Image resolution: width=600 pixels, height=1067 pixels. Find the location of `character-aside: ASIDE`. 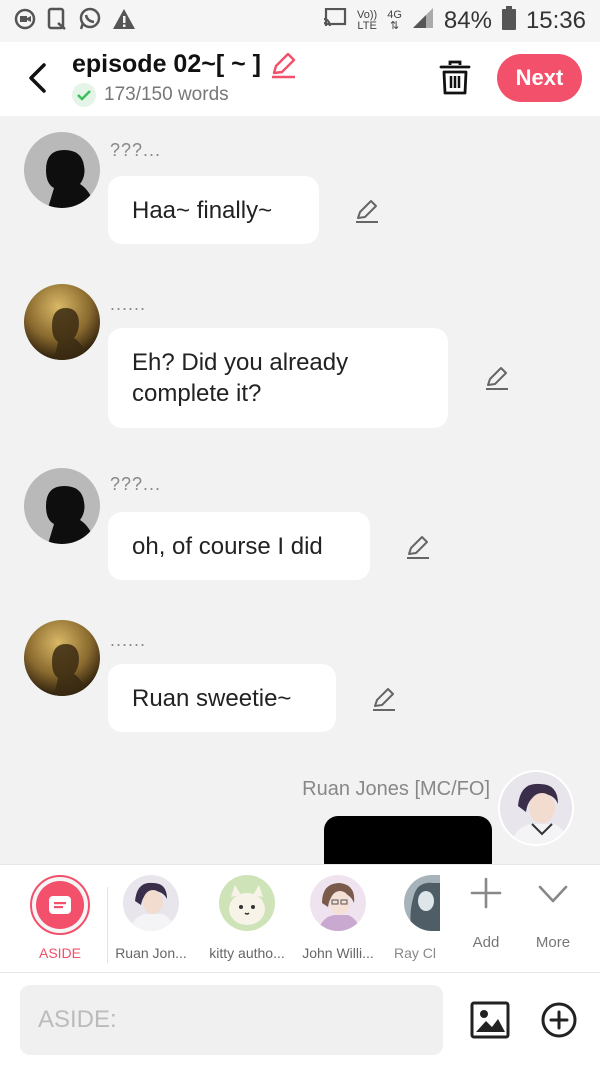

character-aside: ASIDE is located at coordinates (60, 918).